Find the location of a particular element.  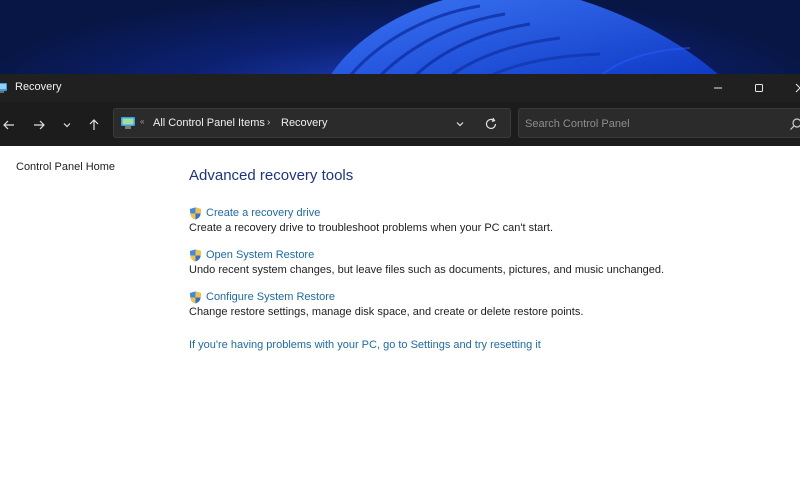

window-title: Recovery is located at coordinates (38, 87).